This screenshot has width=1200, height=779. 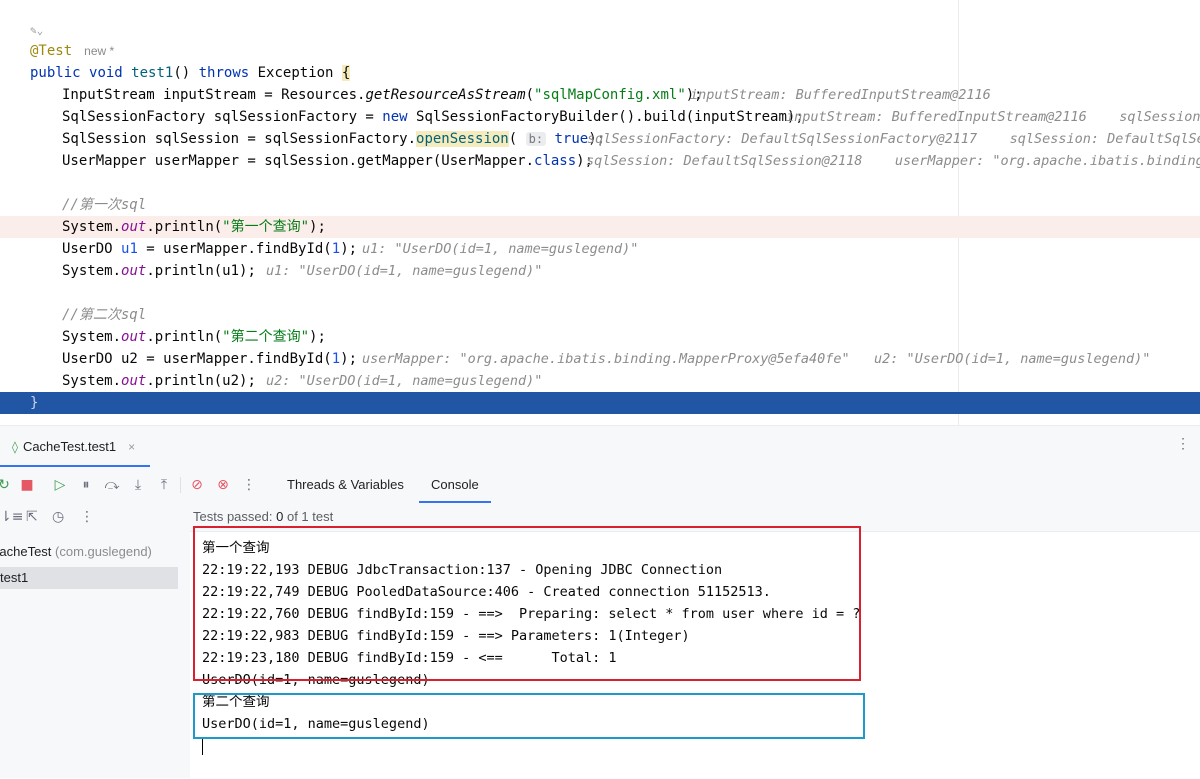 What do you see at coordinates (571, 139) in the screenshot?
I see `keyword: true` at bounding box center [571, 139].